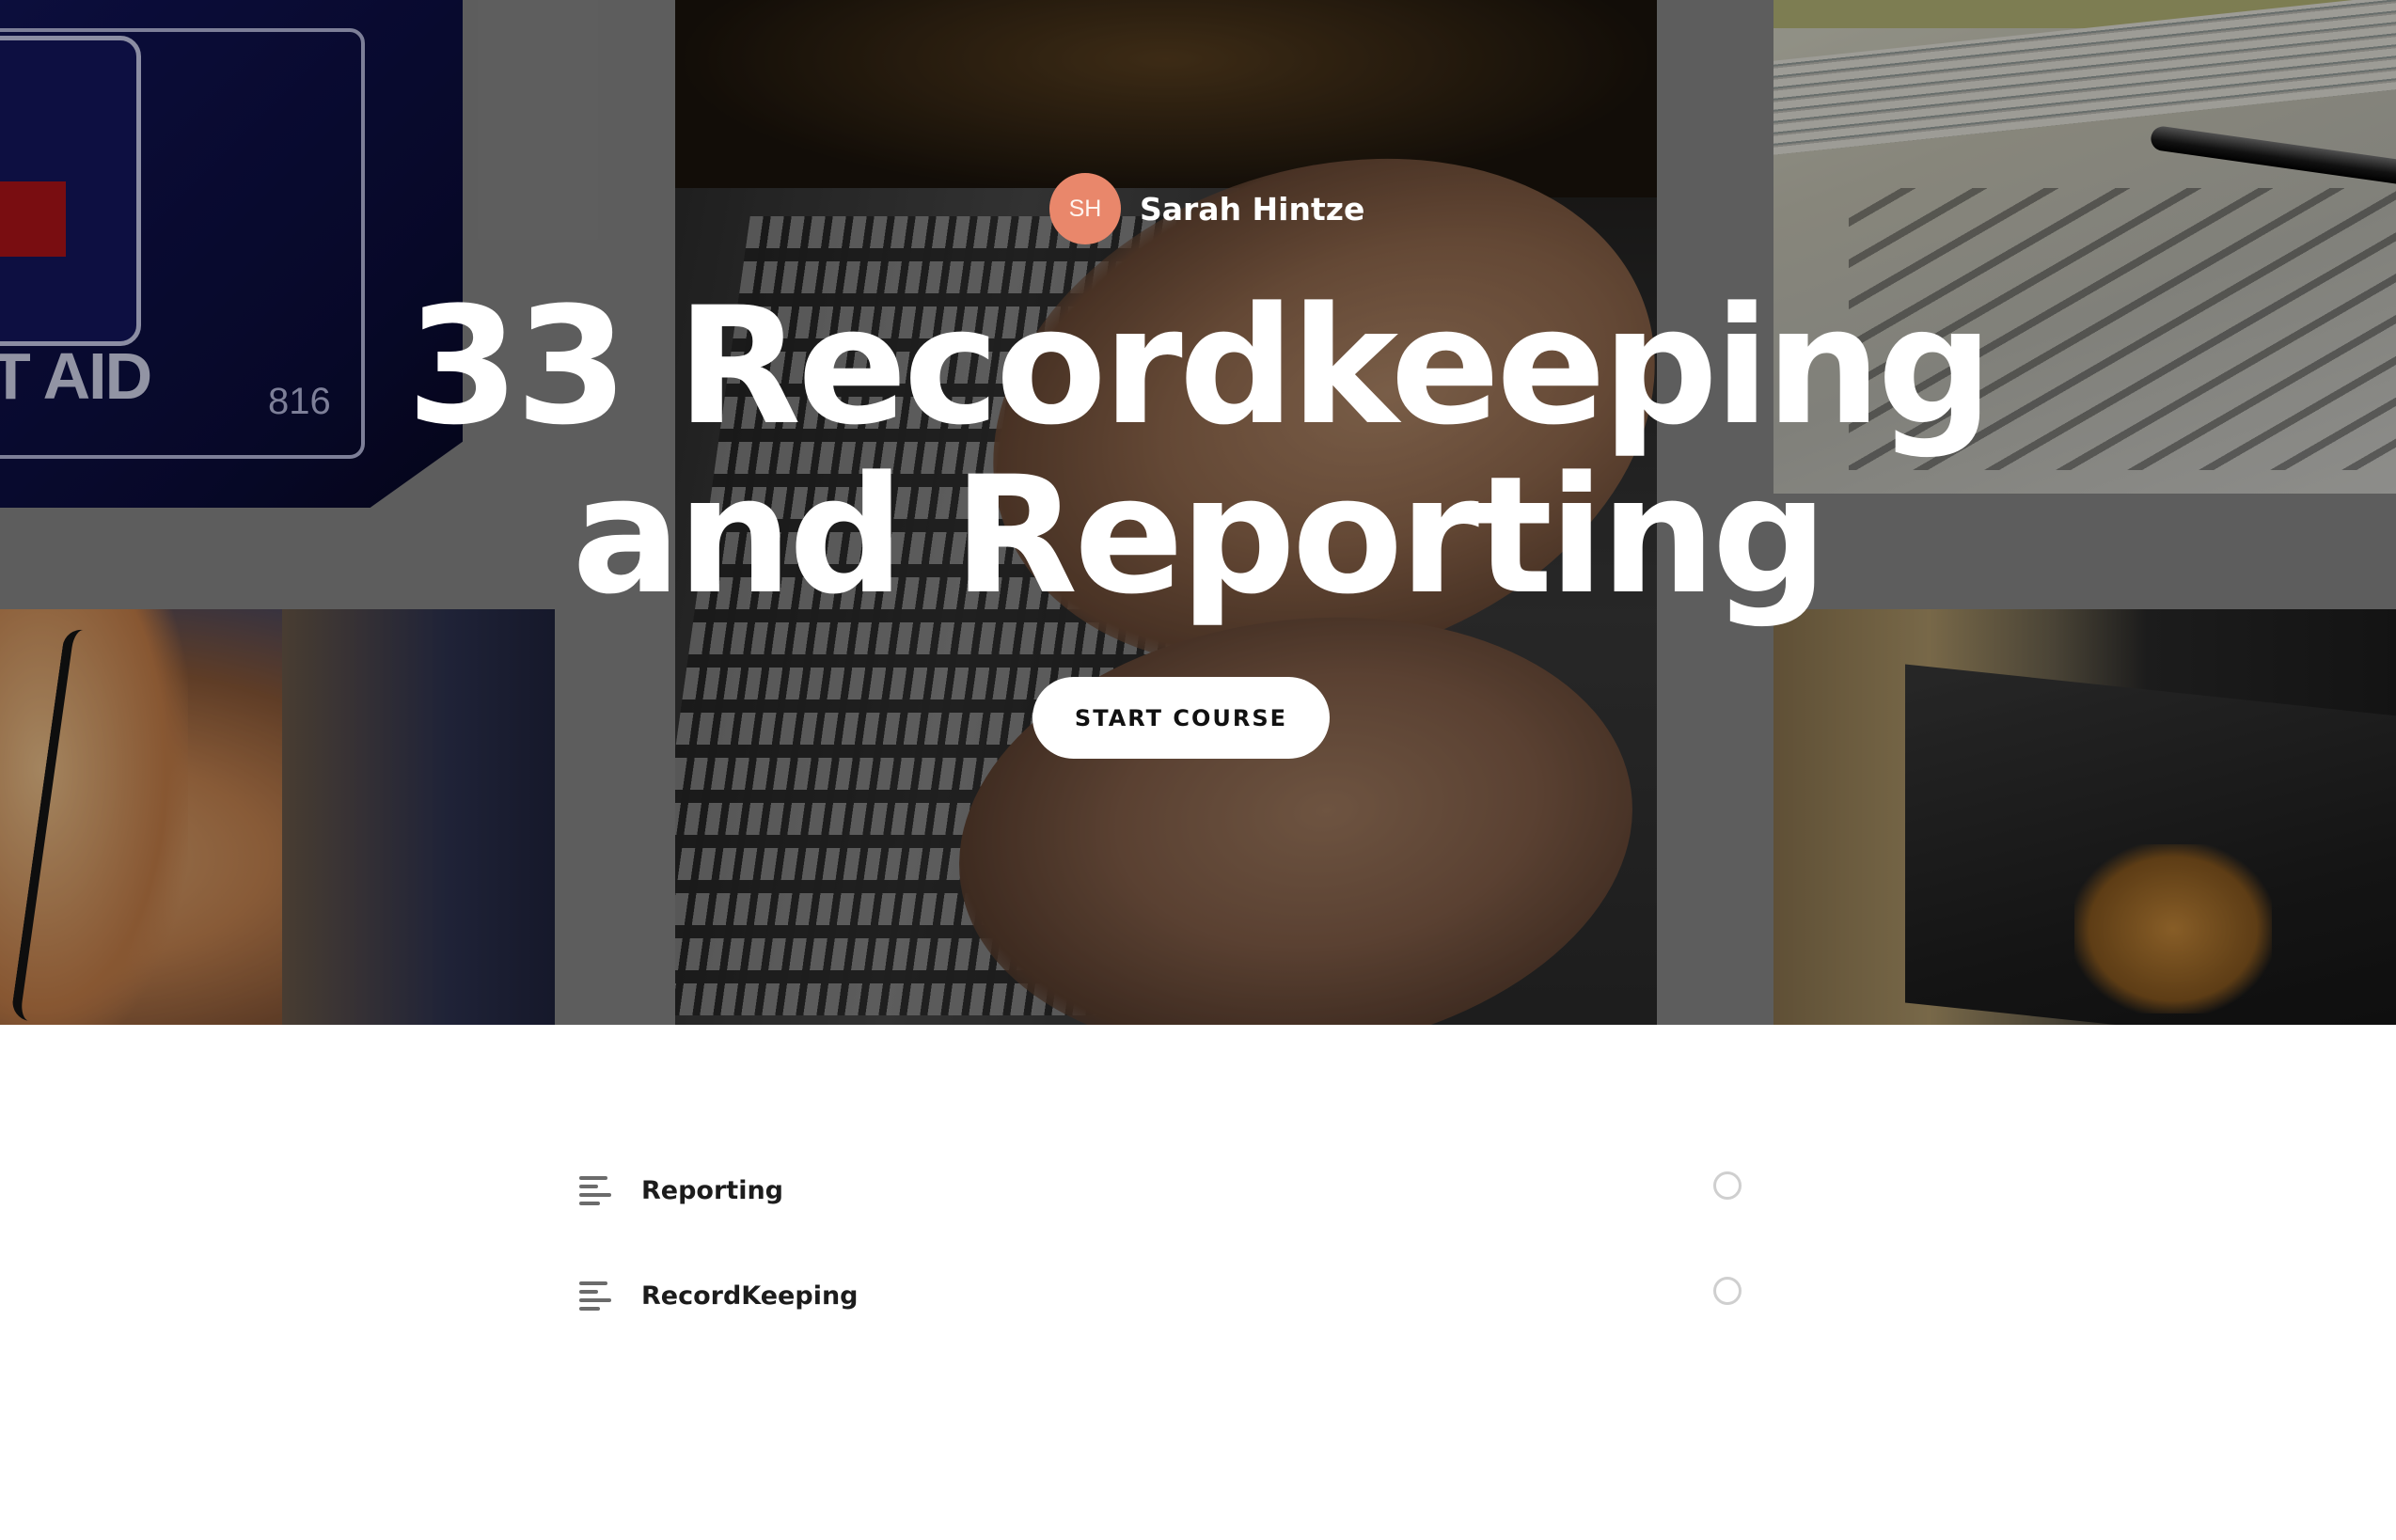  I want to click on course-author: SH Sarah Hintze, so click(1207, 208).